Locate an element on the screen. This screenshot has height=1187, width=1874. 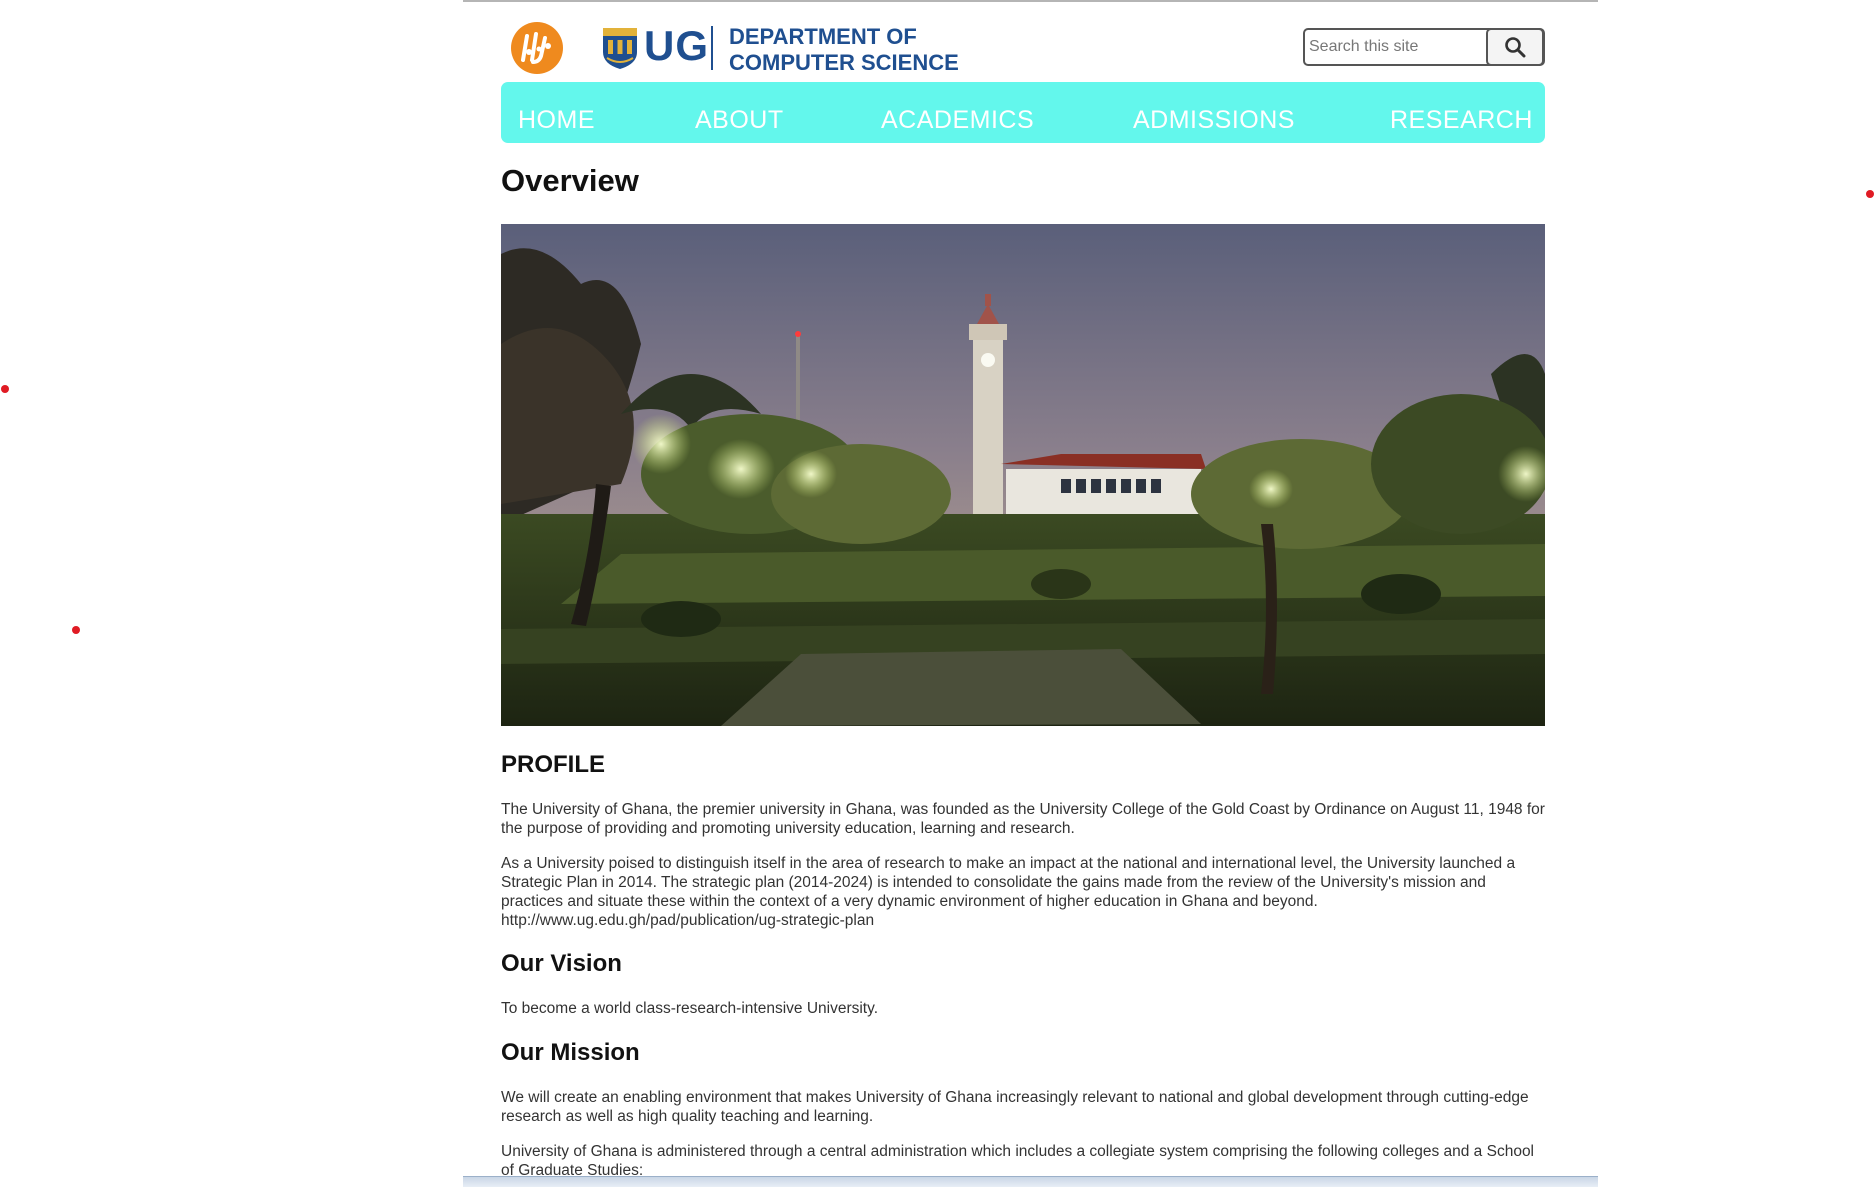
ug-crest-icon is located at coordinates (620, 48).